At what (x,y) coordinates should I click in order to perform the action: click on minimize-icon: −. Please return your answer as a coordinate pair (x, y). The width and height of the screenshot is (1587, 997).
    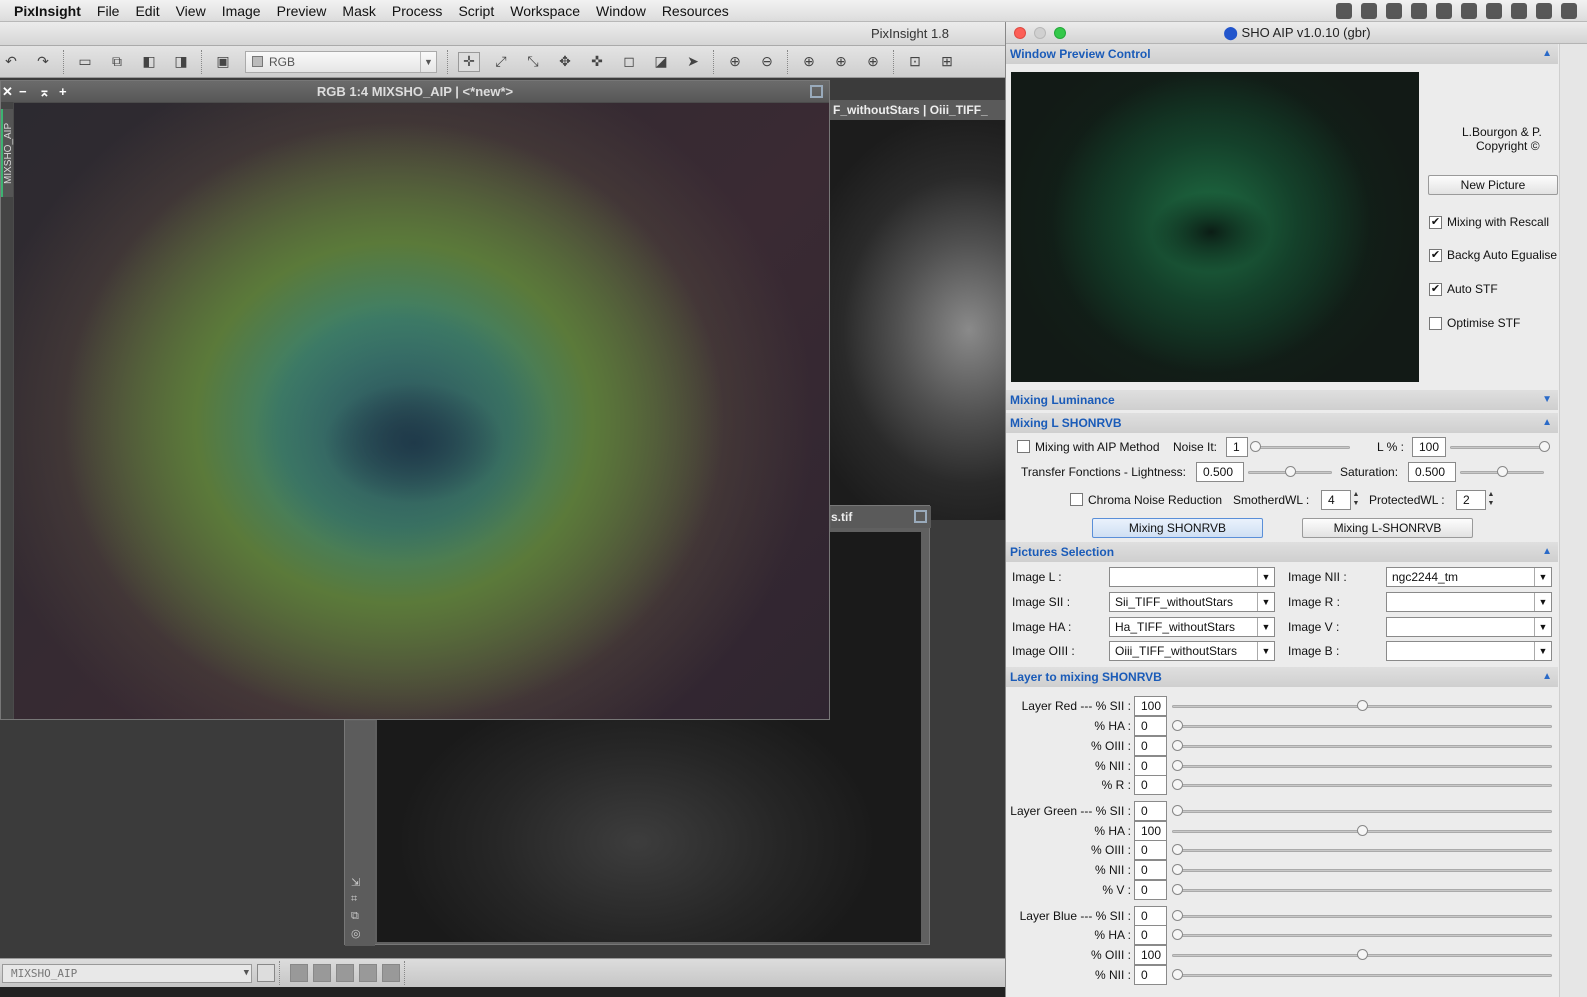
    Looking at the image, I should click on (23, 91).